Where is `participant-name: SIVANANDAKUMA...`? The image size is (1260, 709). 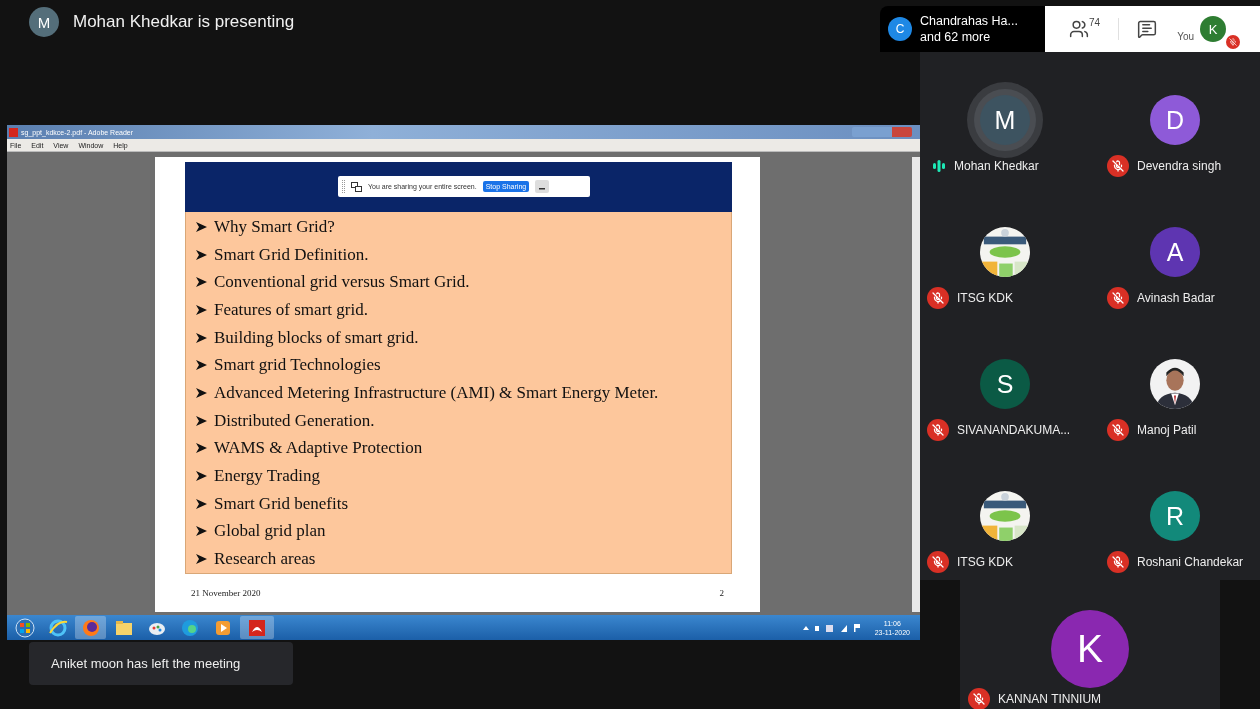
participant-name: SIVANANDAKUMA... is located at coordinates (1014, 430).